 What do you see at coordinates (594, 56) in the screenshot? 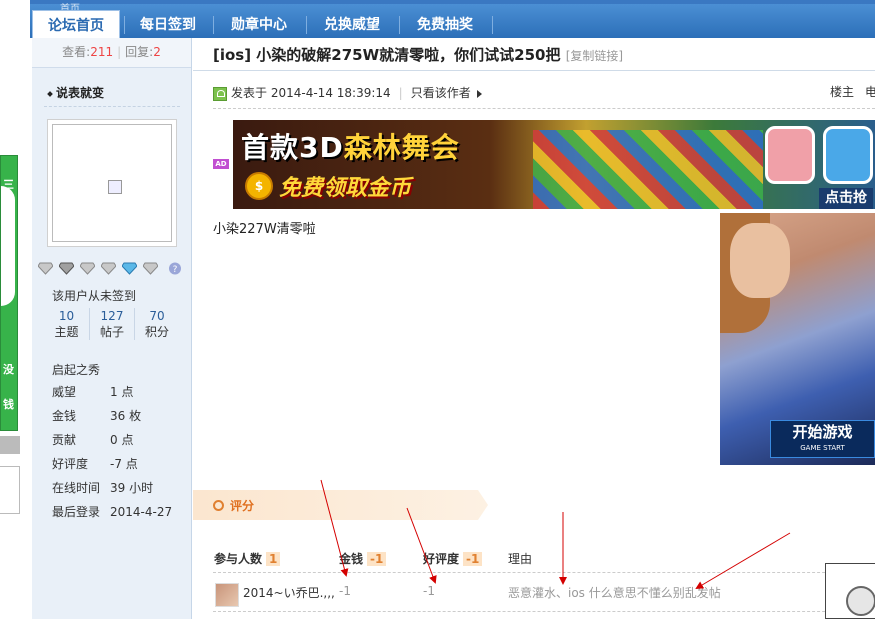
I see `copy-link-button: [复制链接]` at bounding box center [594, 56].